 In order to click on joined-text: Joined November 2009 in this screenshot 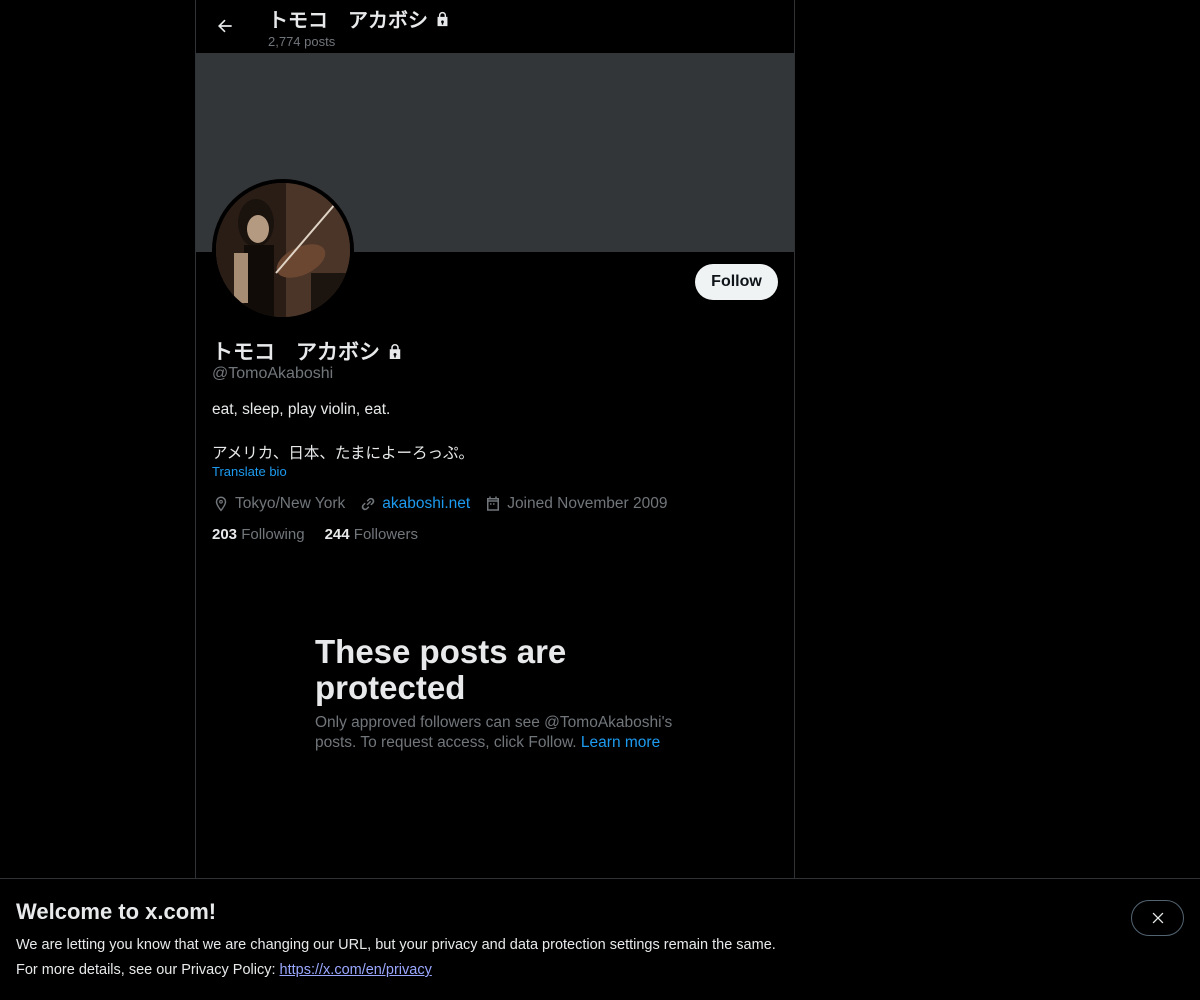, I will do `click(587, 503)`.